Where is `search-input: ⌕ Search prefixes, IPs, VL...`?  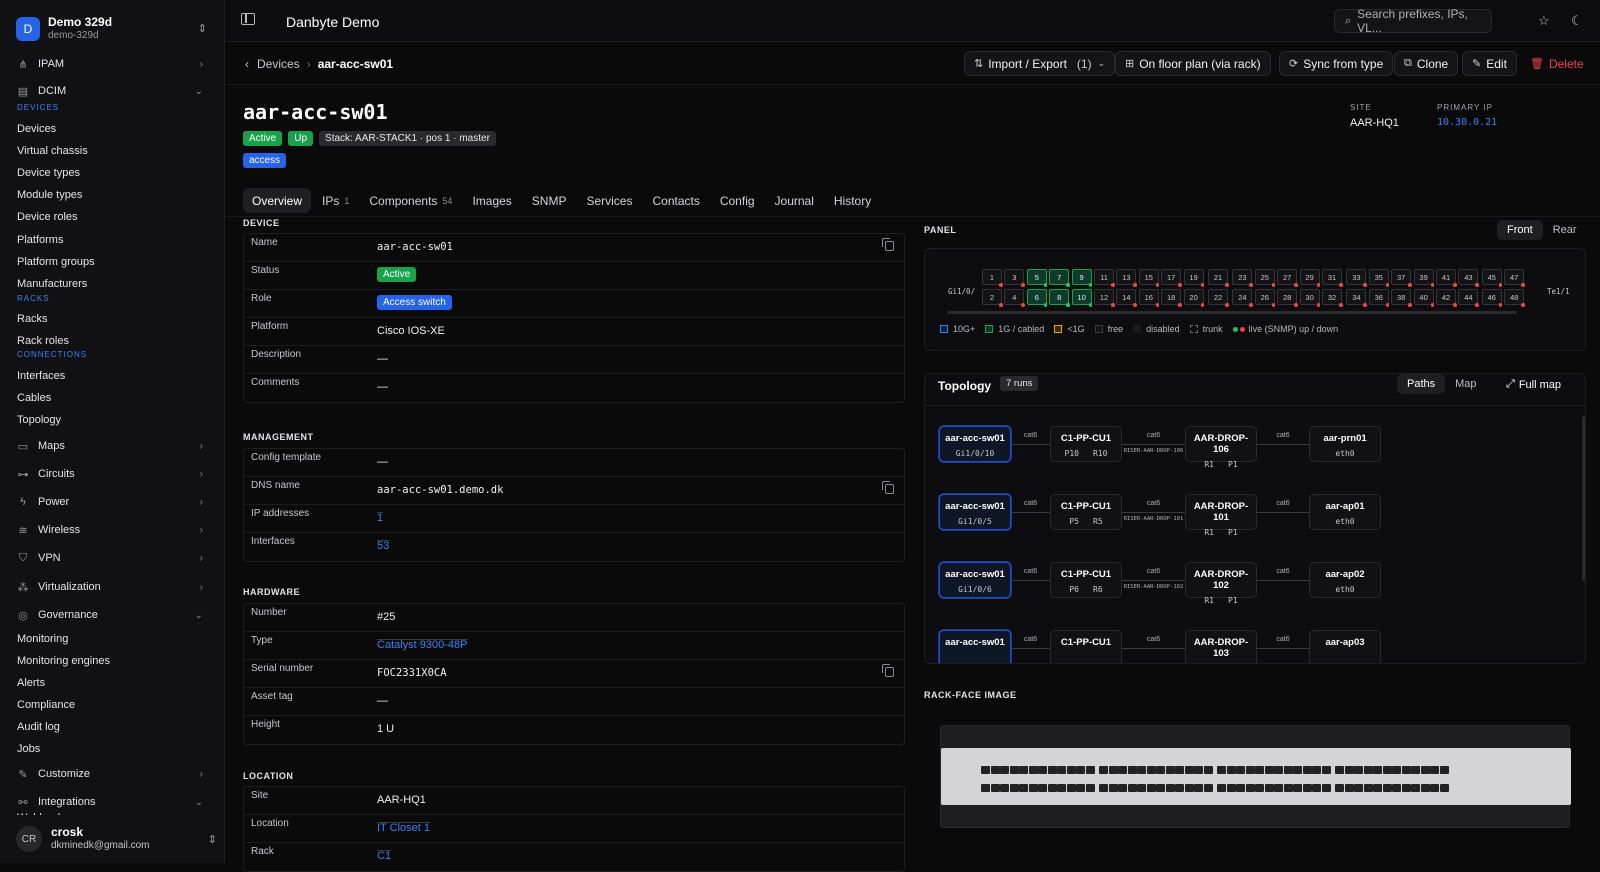
search-input: ⌕ Search prefixes, IPs, VL... is located at coordinates (1413, 21).